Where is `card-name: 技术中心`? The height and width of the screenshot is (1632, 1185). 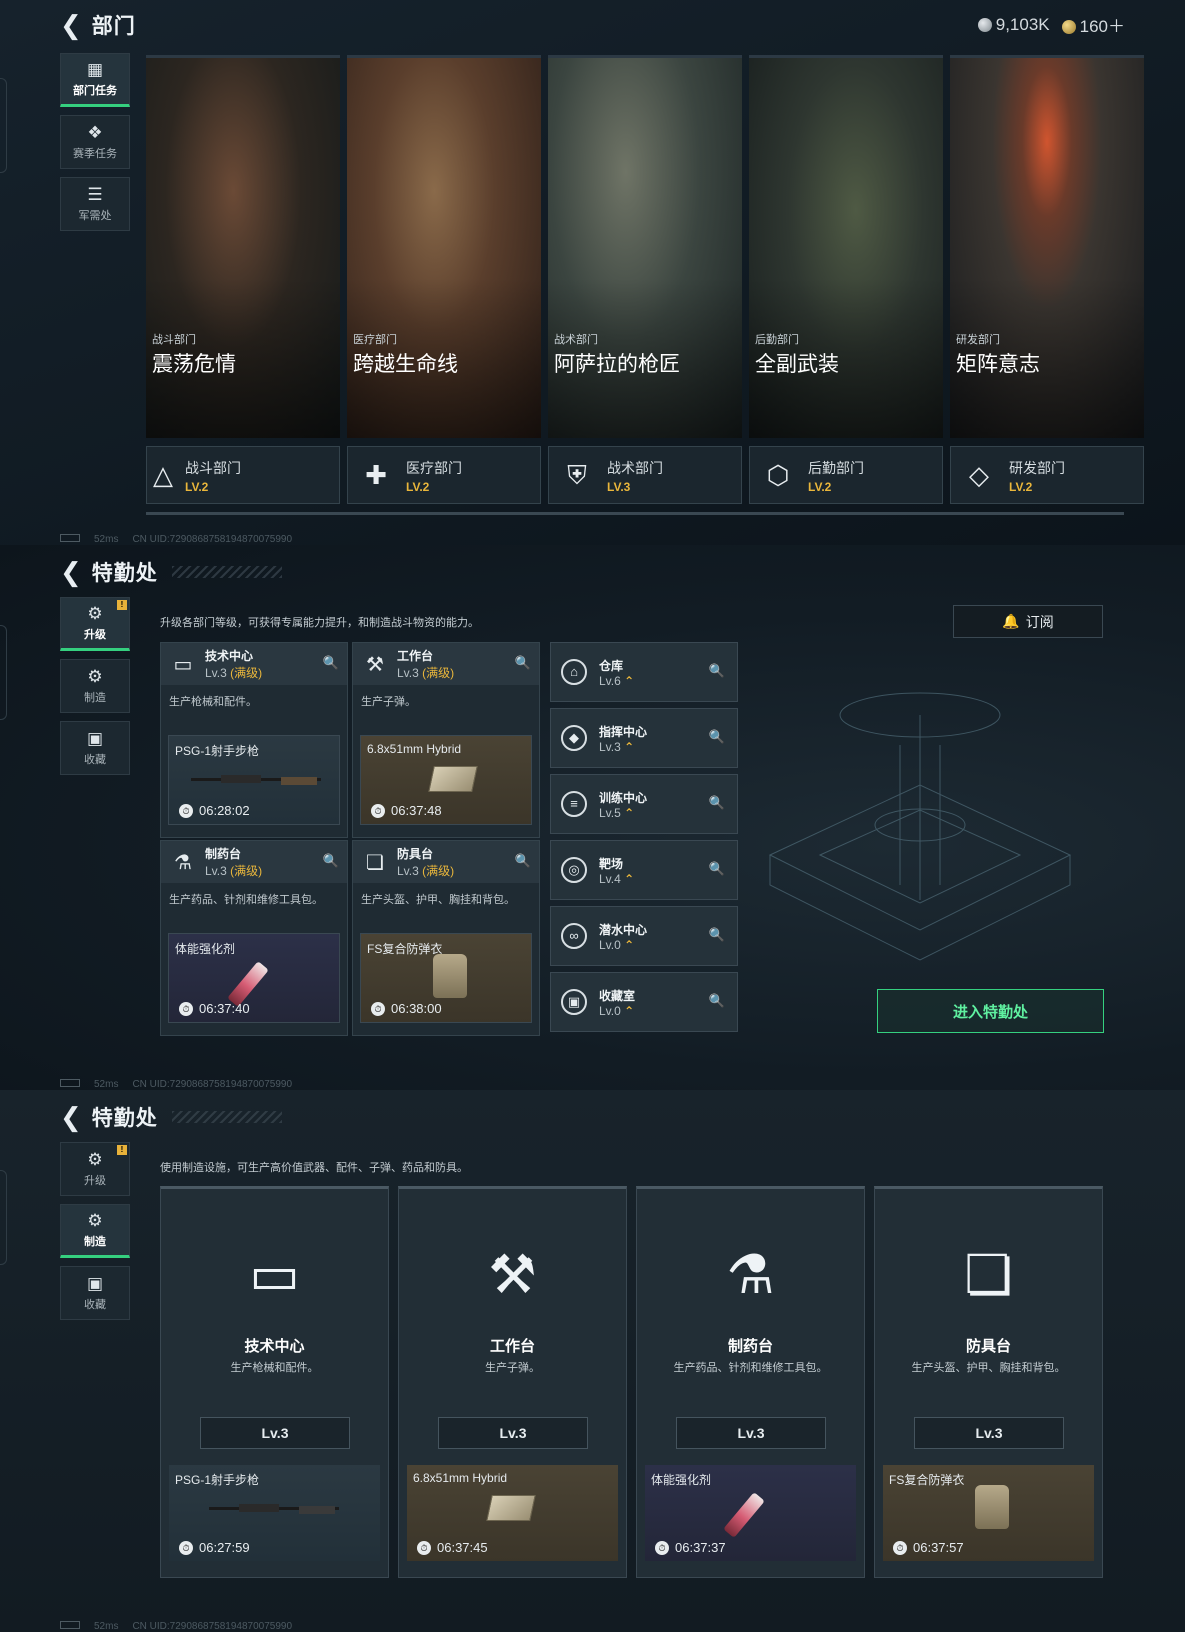 card-name: 技术中心 is located at coordinates (274, 1346).